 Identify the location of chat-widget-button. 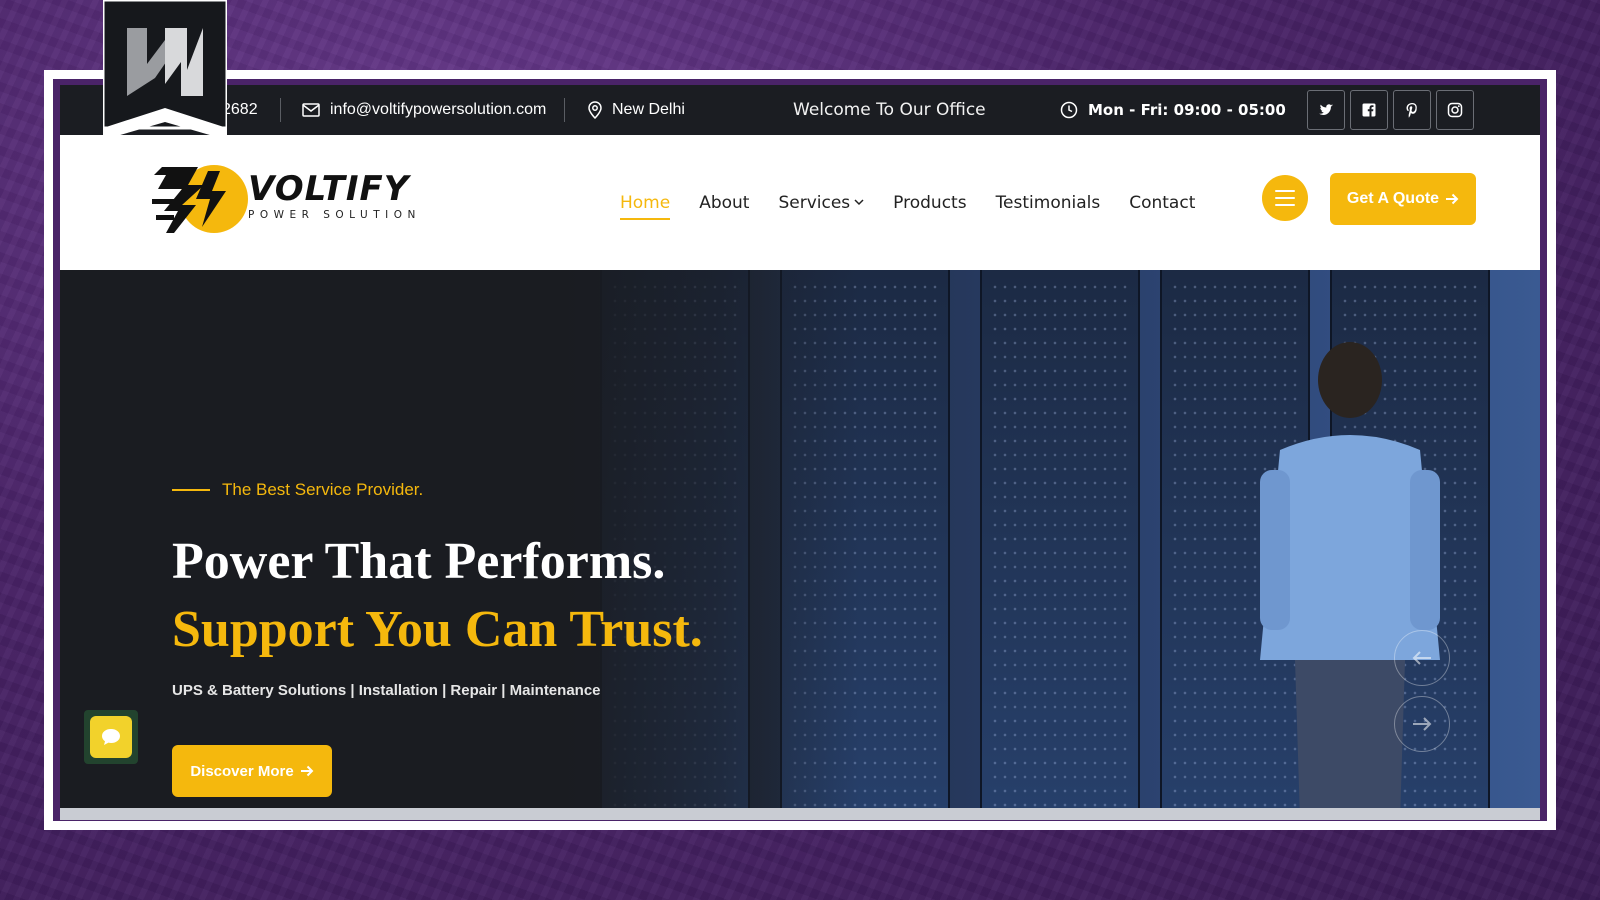
(111, 737).